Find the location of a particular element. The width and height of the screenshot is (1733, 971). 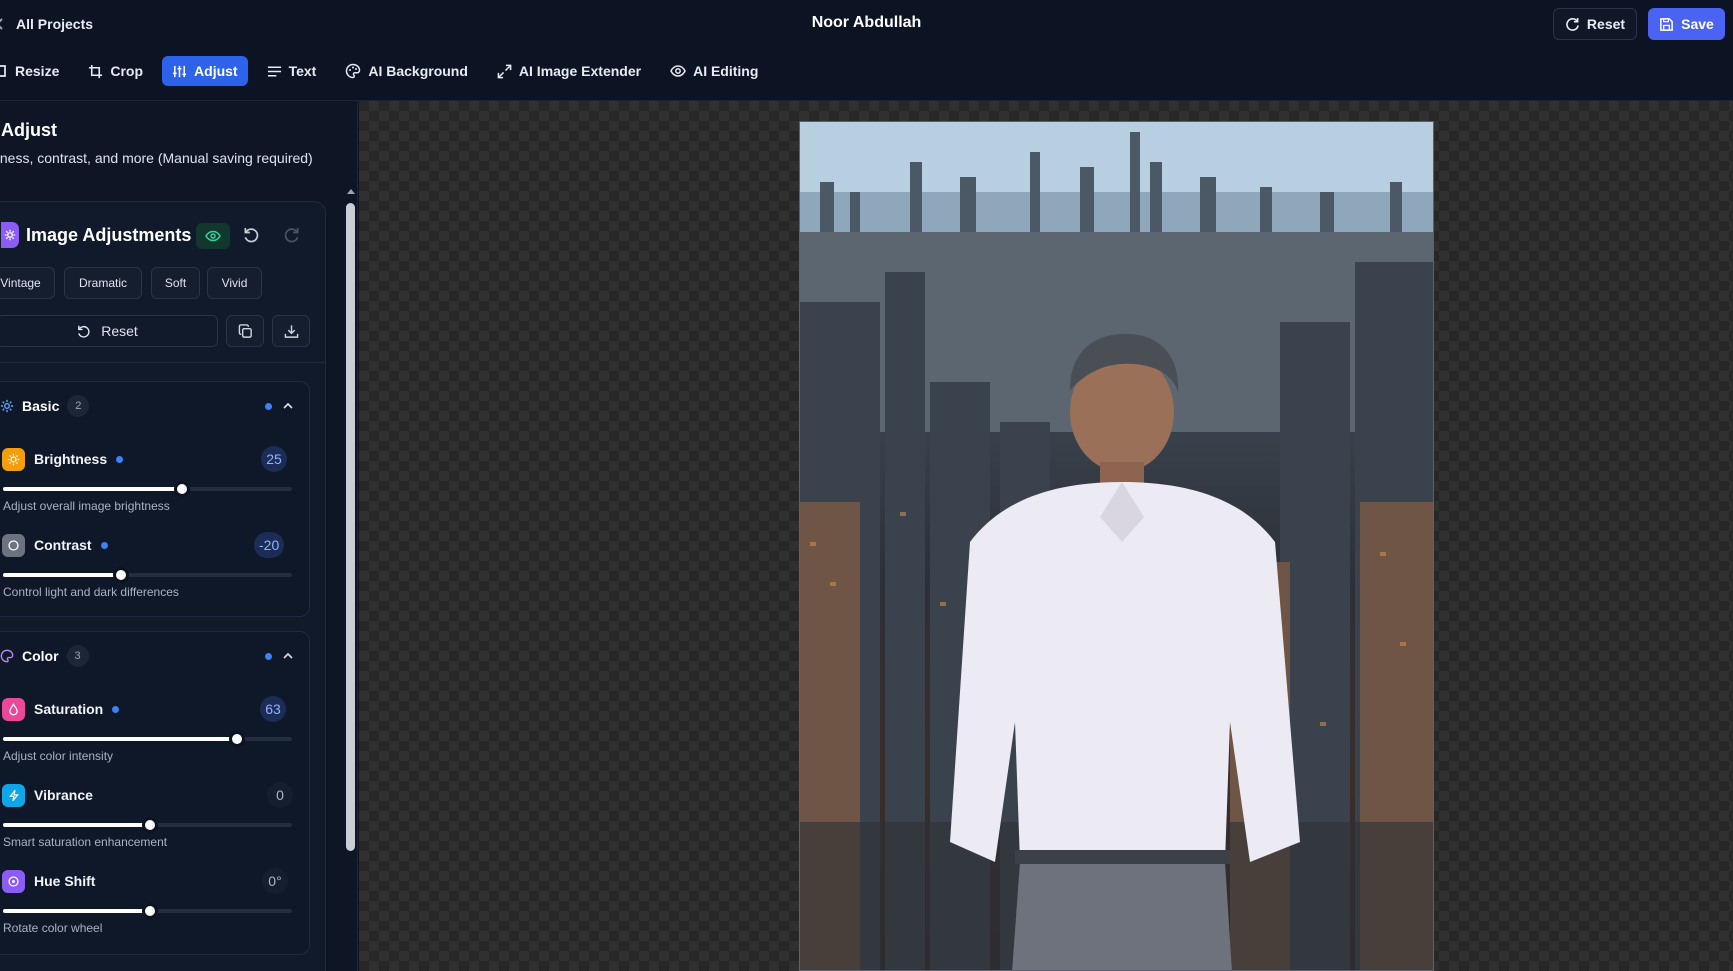

header-reset-label: Reset is located at coordinates (1606, 24).